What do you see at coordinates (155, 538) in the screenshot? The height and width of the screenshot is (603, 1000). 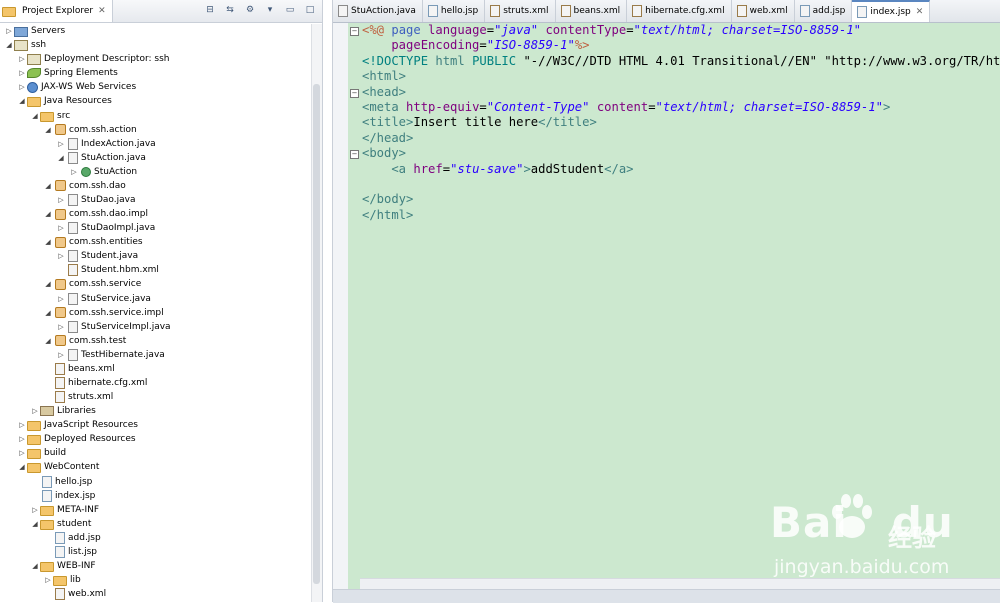 I see `tree-item: add.jsp` at bounding box center [155, 538].